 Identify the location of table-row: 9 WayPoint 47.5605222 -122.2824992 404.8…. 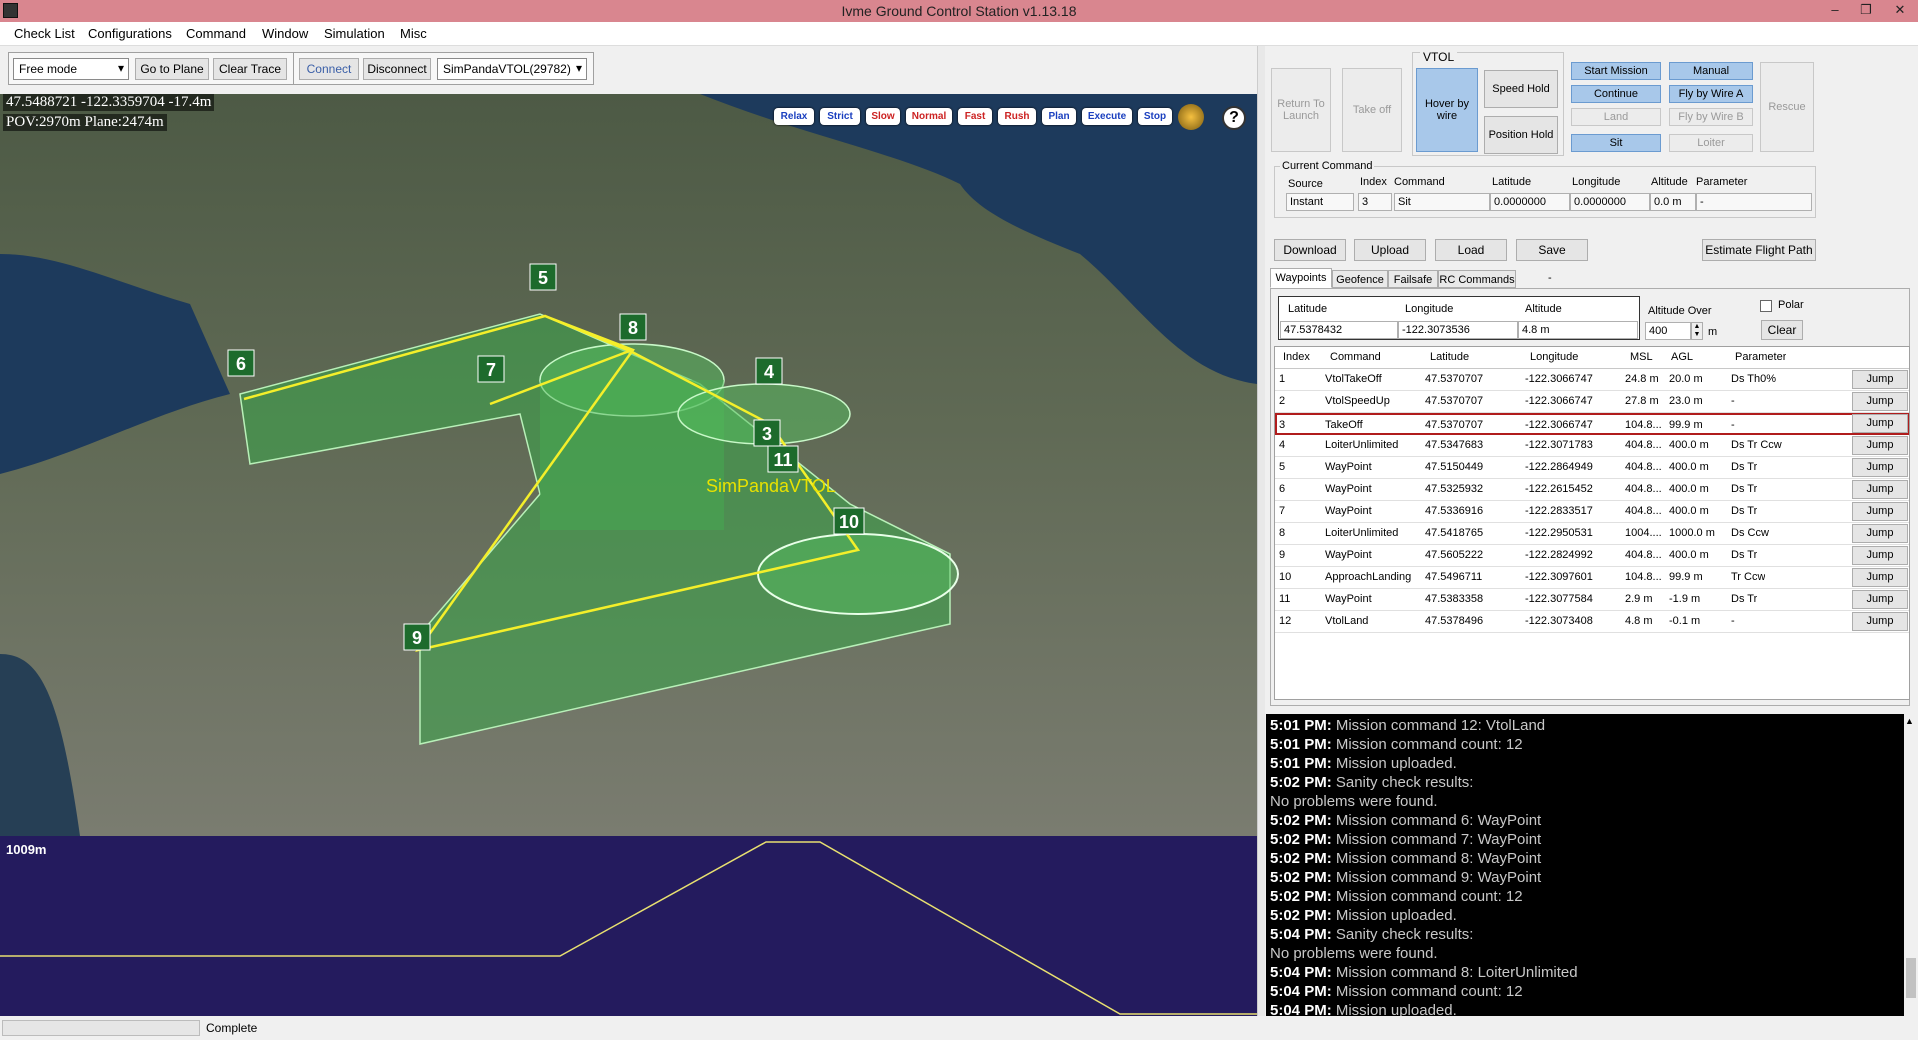
(1592, 556).